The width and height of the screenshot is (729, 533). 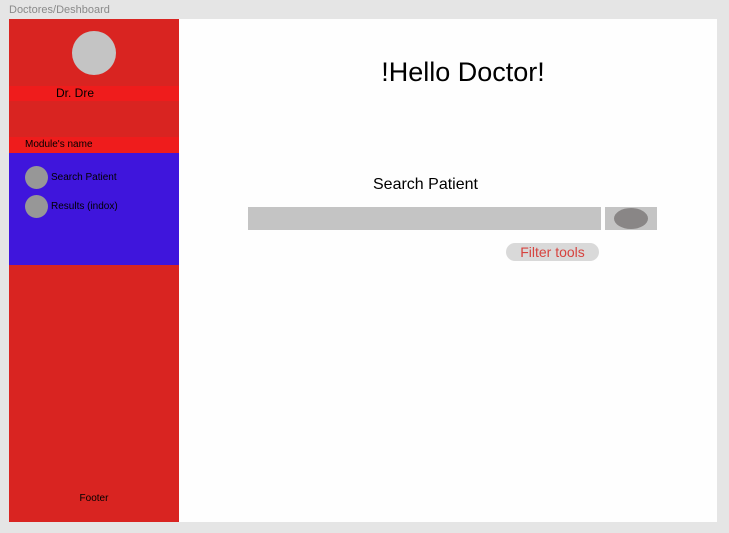 I want to click on module-name: Module's name, so click(x=59, y=144).